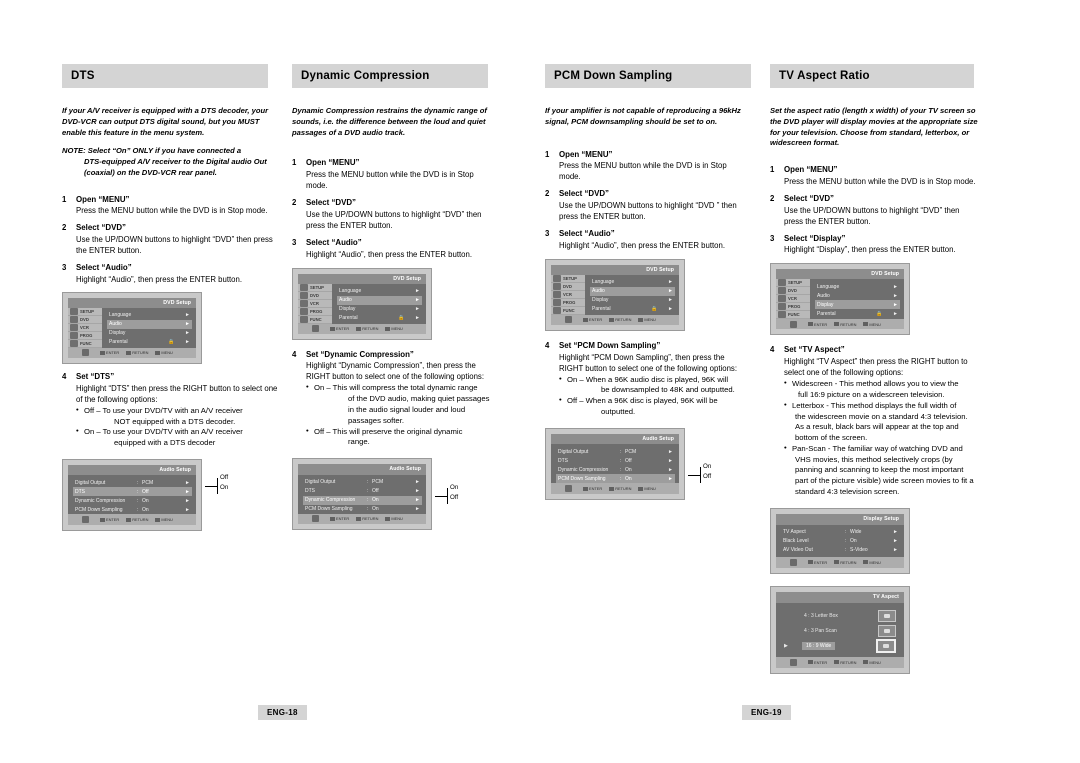 This screenshot has width=1080, height=763. Describe the element at coordinates (885, 274) in the screenshot. I see `menu-title: DVD Setup` at that location.